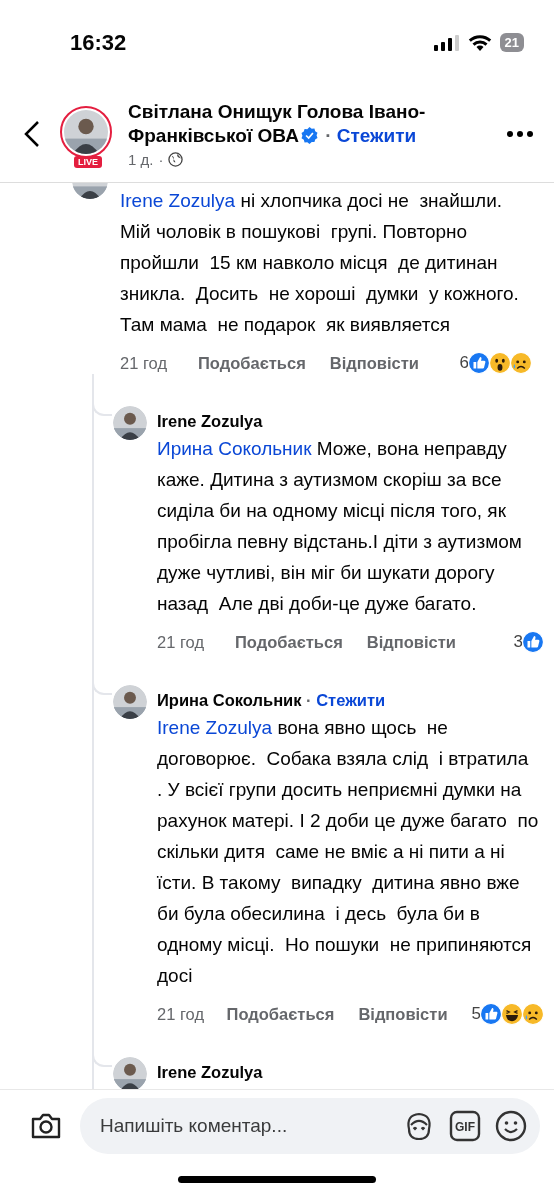  What do you see at coordinates (141, 159) in the screenshot?
I see `post-time: 1 д.` at bounding box center [141, 159].